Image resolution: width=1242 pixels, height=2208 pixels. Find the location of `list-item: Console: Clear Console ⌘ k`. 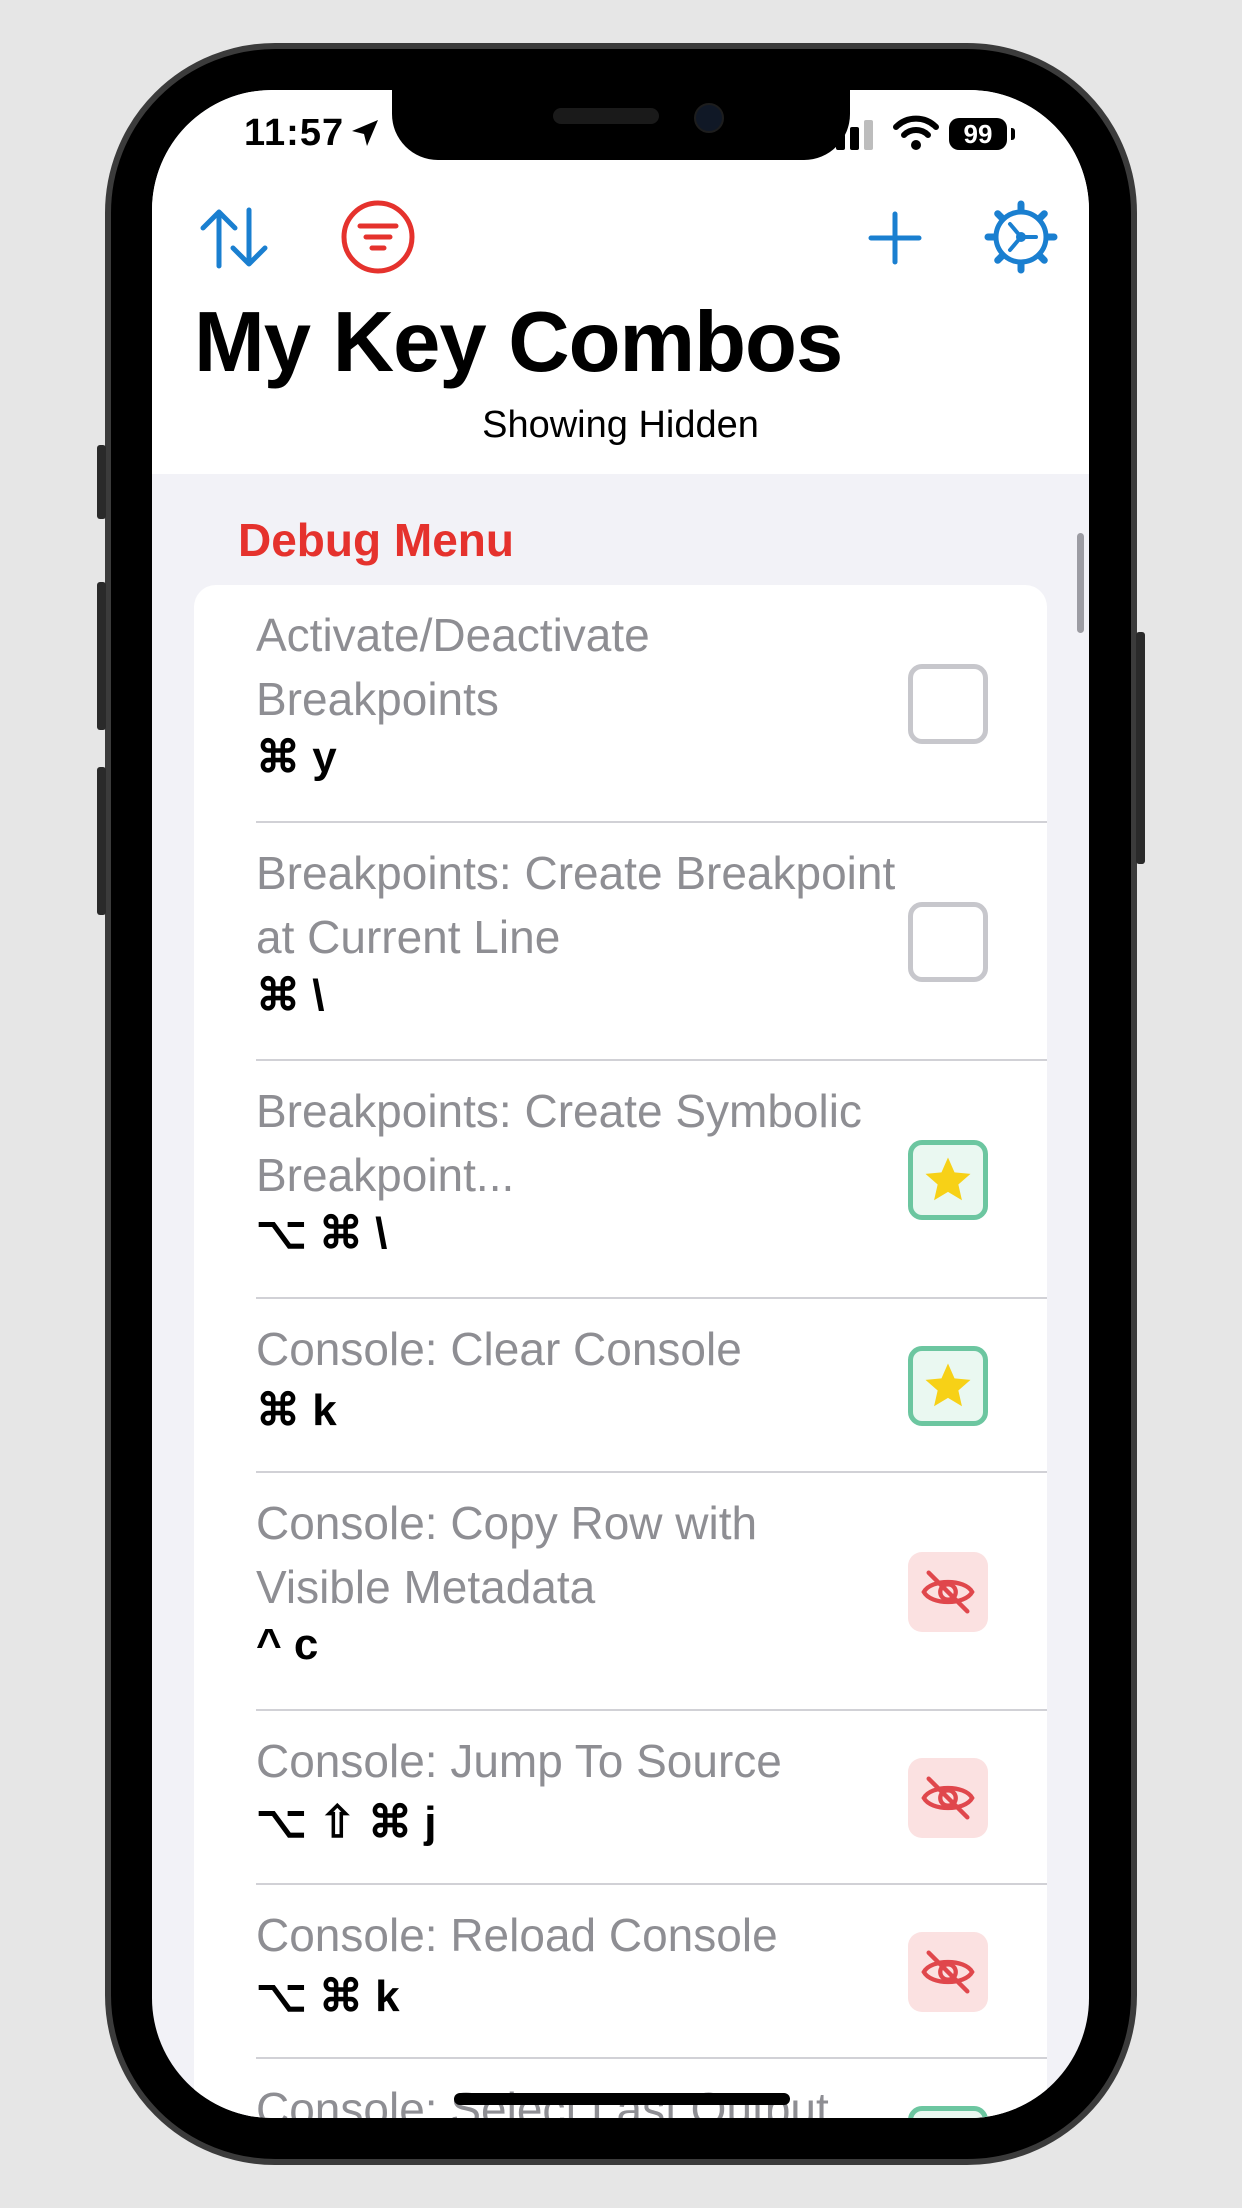

list-item: Console: Clear Console ⌘ k is located at coordinates (620, 1386).